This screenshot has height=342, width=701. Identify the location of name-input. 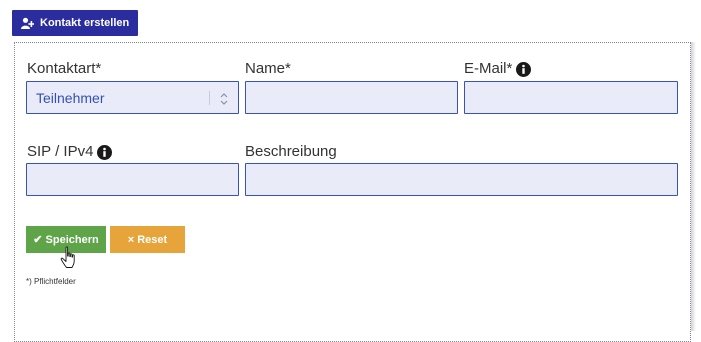
(351, 97).